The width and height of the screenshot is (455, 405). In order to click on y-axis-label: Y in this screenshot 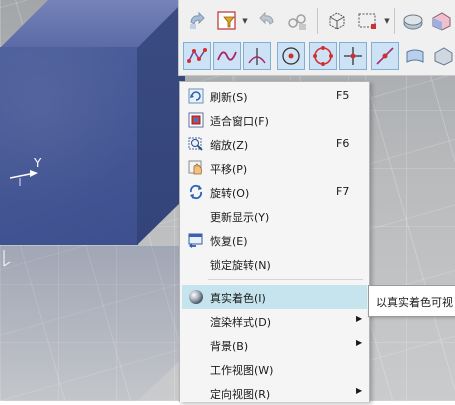, I will do `click(38, 163)`.